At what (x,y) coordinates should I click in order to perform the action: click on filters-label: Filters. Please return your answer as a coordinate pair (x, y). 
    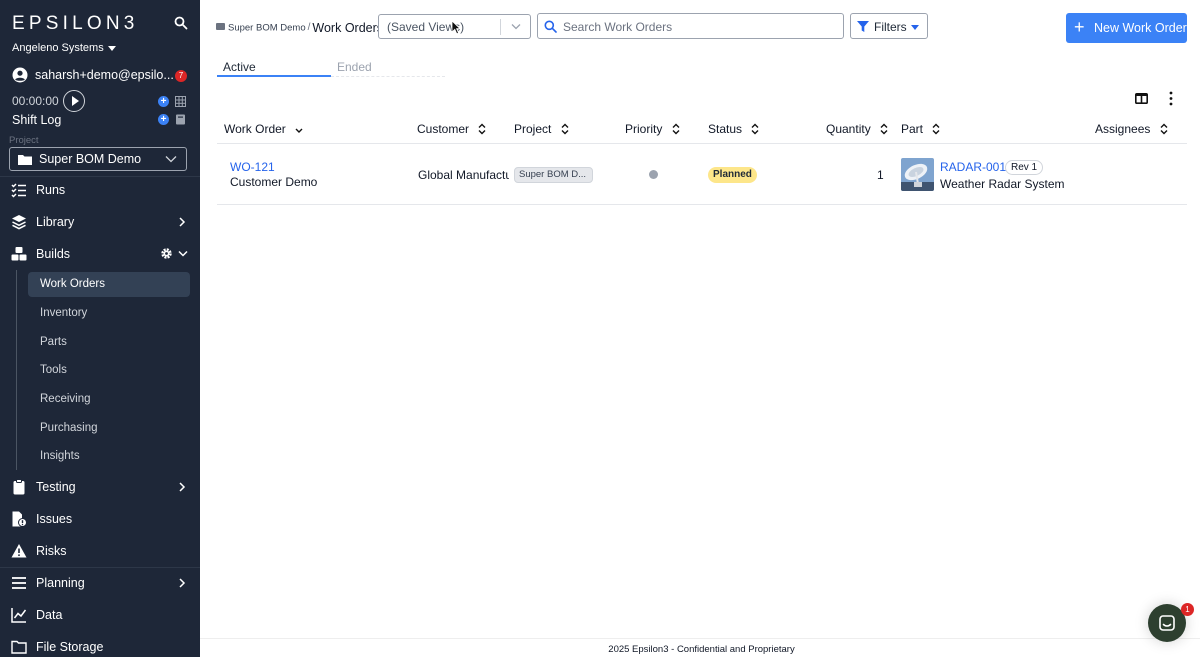
    Looking at the image, I should click on (890, 27).